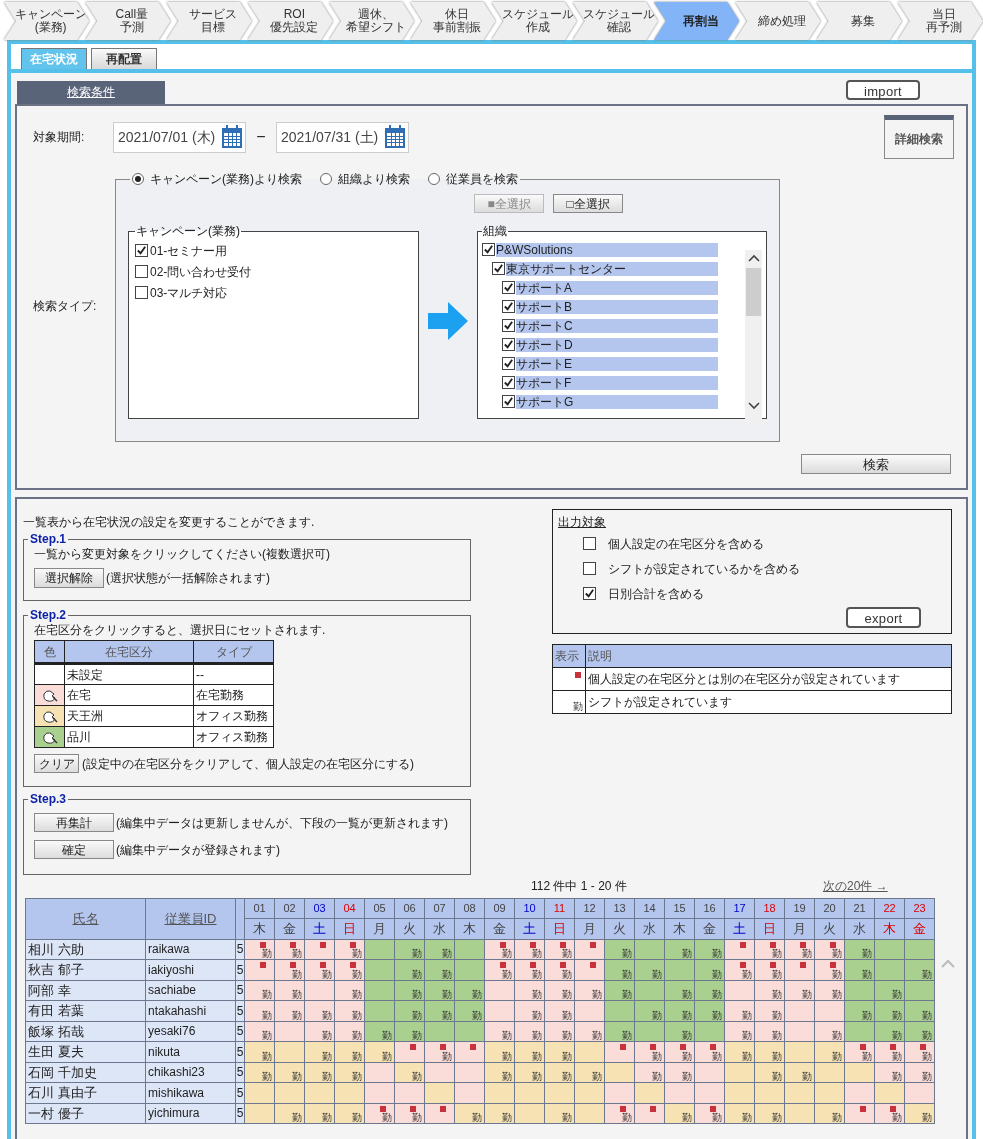  I want to click on organization-item: サポートE, so click(617, 363).